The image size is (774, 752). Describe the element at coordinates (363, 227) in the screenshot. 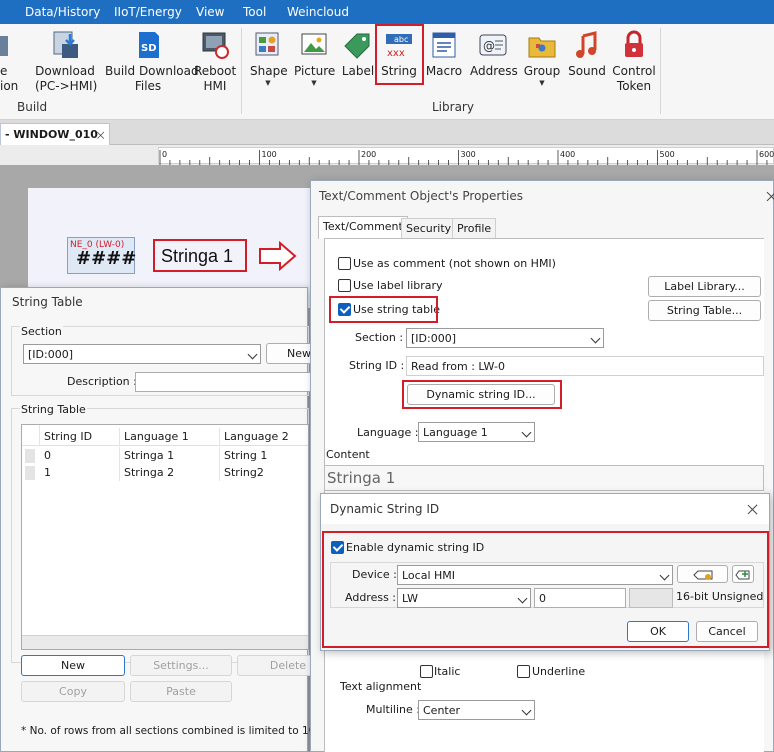

I see `tab-text-comment: Text/Comment` at that location.